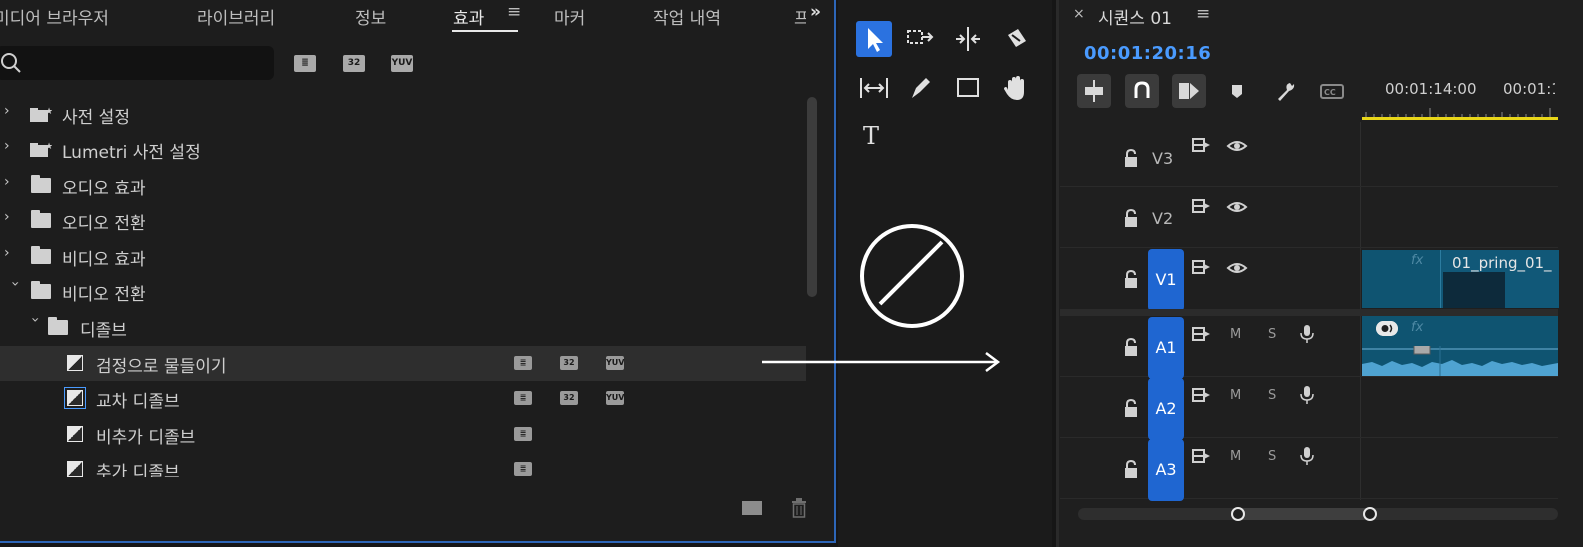  I want to click on type-tool-icon: T, so click(874, 135).